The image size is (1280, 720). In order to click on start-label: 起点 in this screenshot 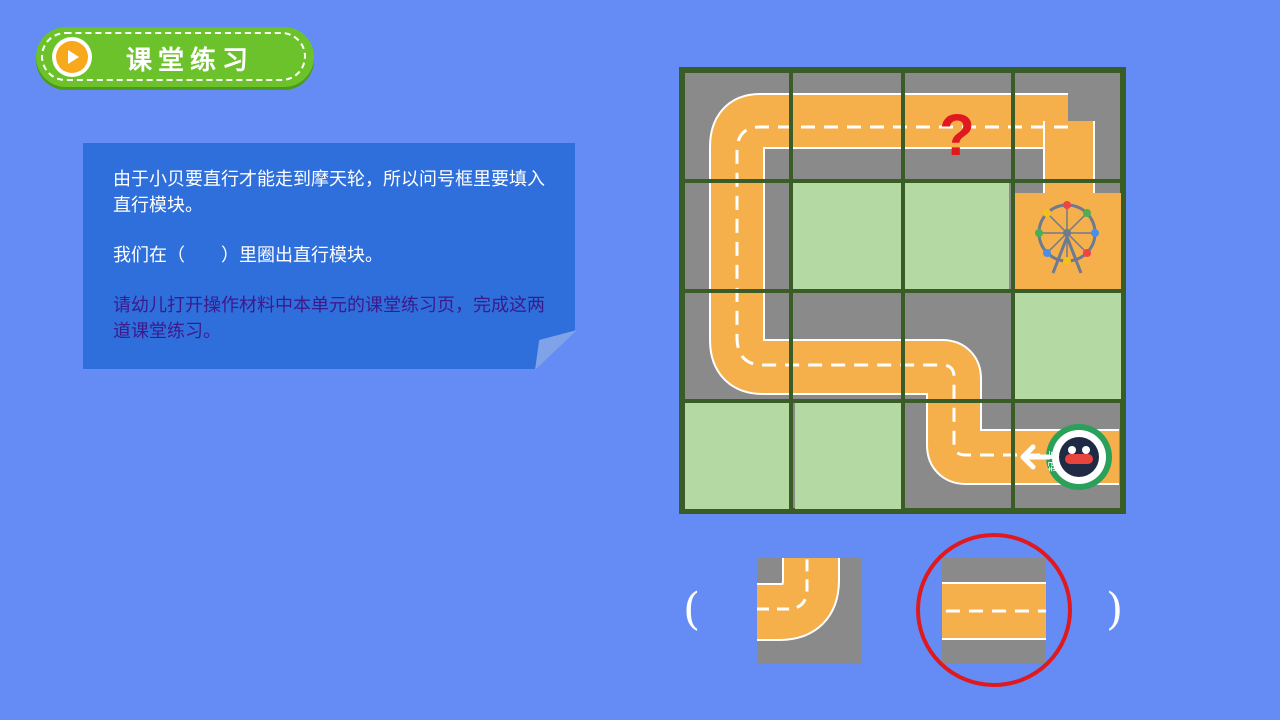, I will do `click(1053, 461)`.